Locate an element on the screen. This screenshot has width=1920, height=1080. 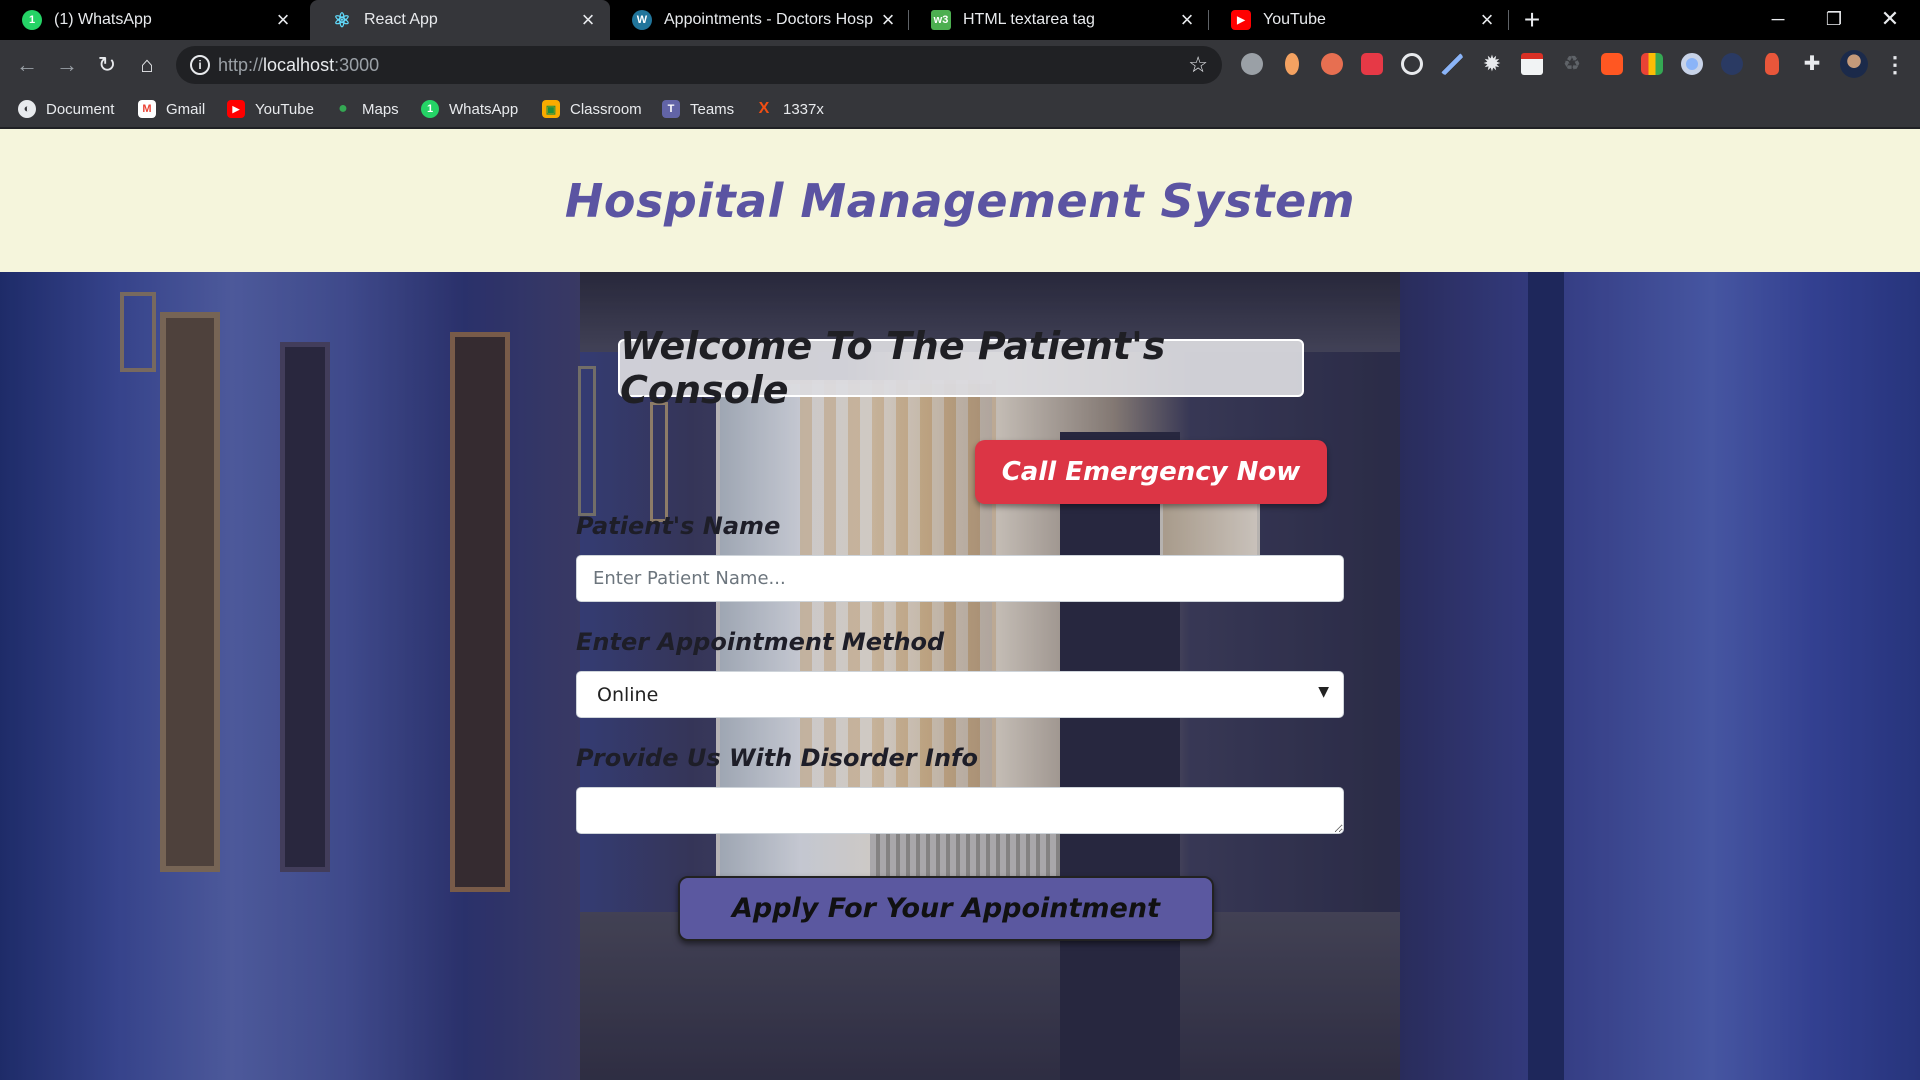
site-header: Hospital Management System is located at coordinates (960, 200).